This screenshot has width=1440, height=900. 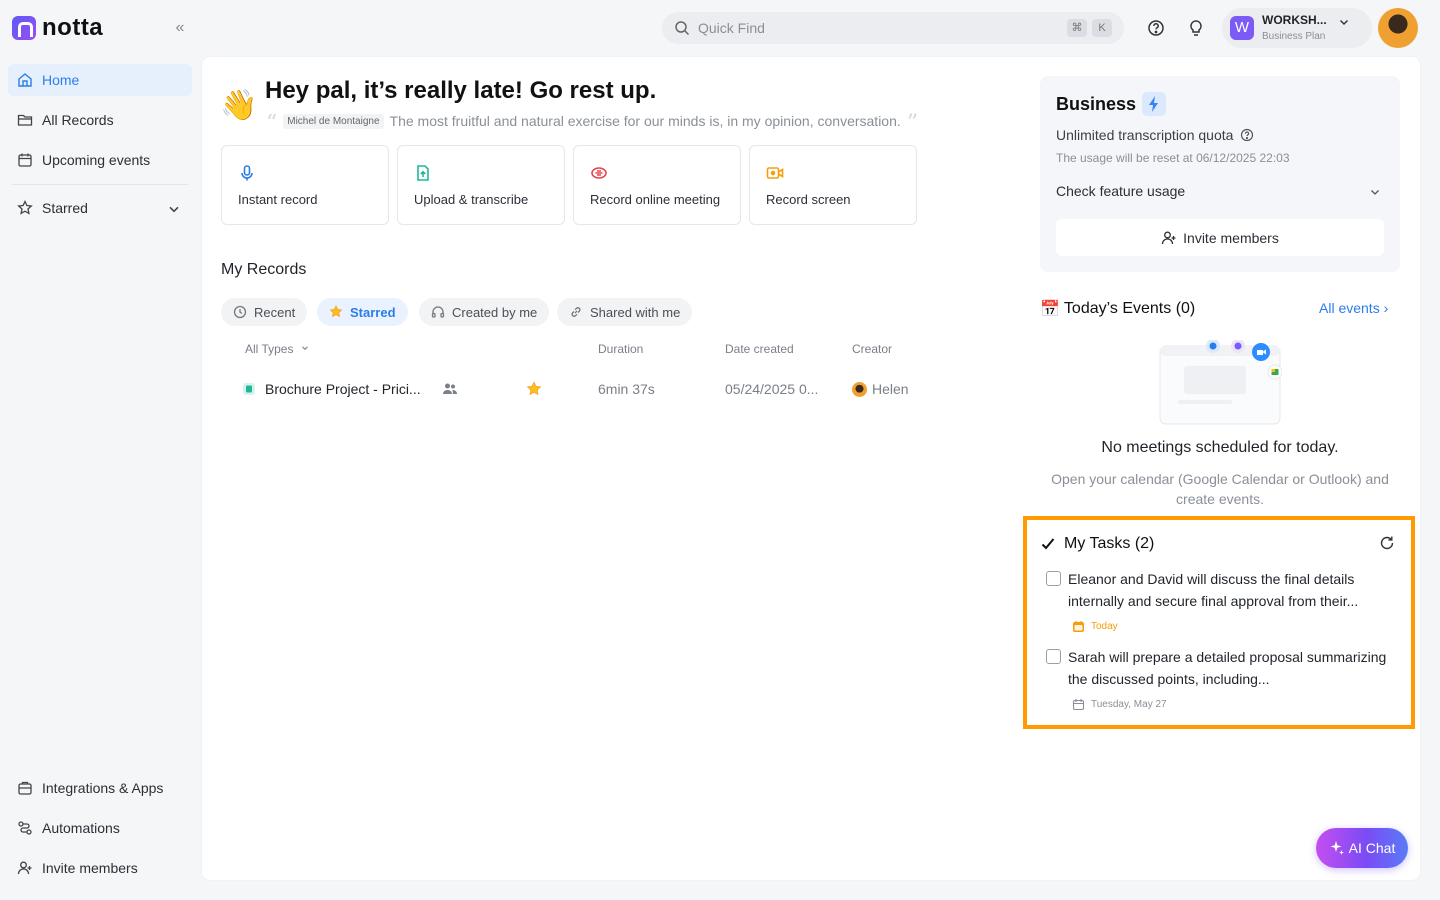 I want to click on ai-chat-button: AI Chat, so click(x=1362, y=848).